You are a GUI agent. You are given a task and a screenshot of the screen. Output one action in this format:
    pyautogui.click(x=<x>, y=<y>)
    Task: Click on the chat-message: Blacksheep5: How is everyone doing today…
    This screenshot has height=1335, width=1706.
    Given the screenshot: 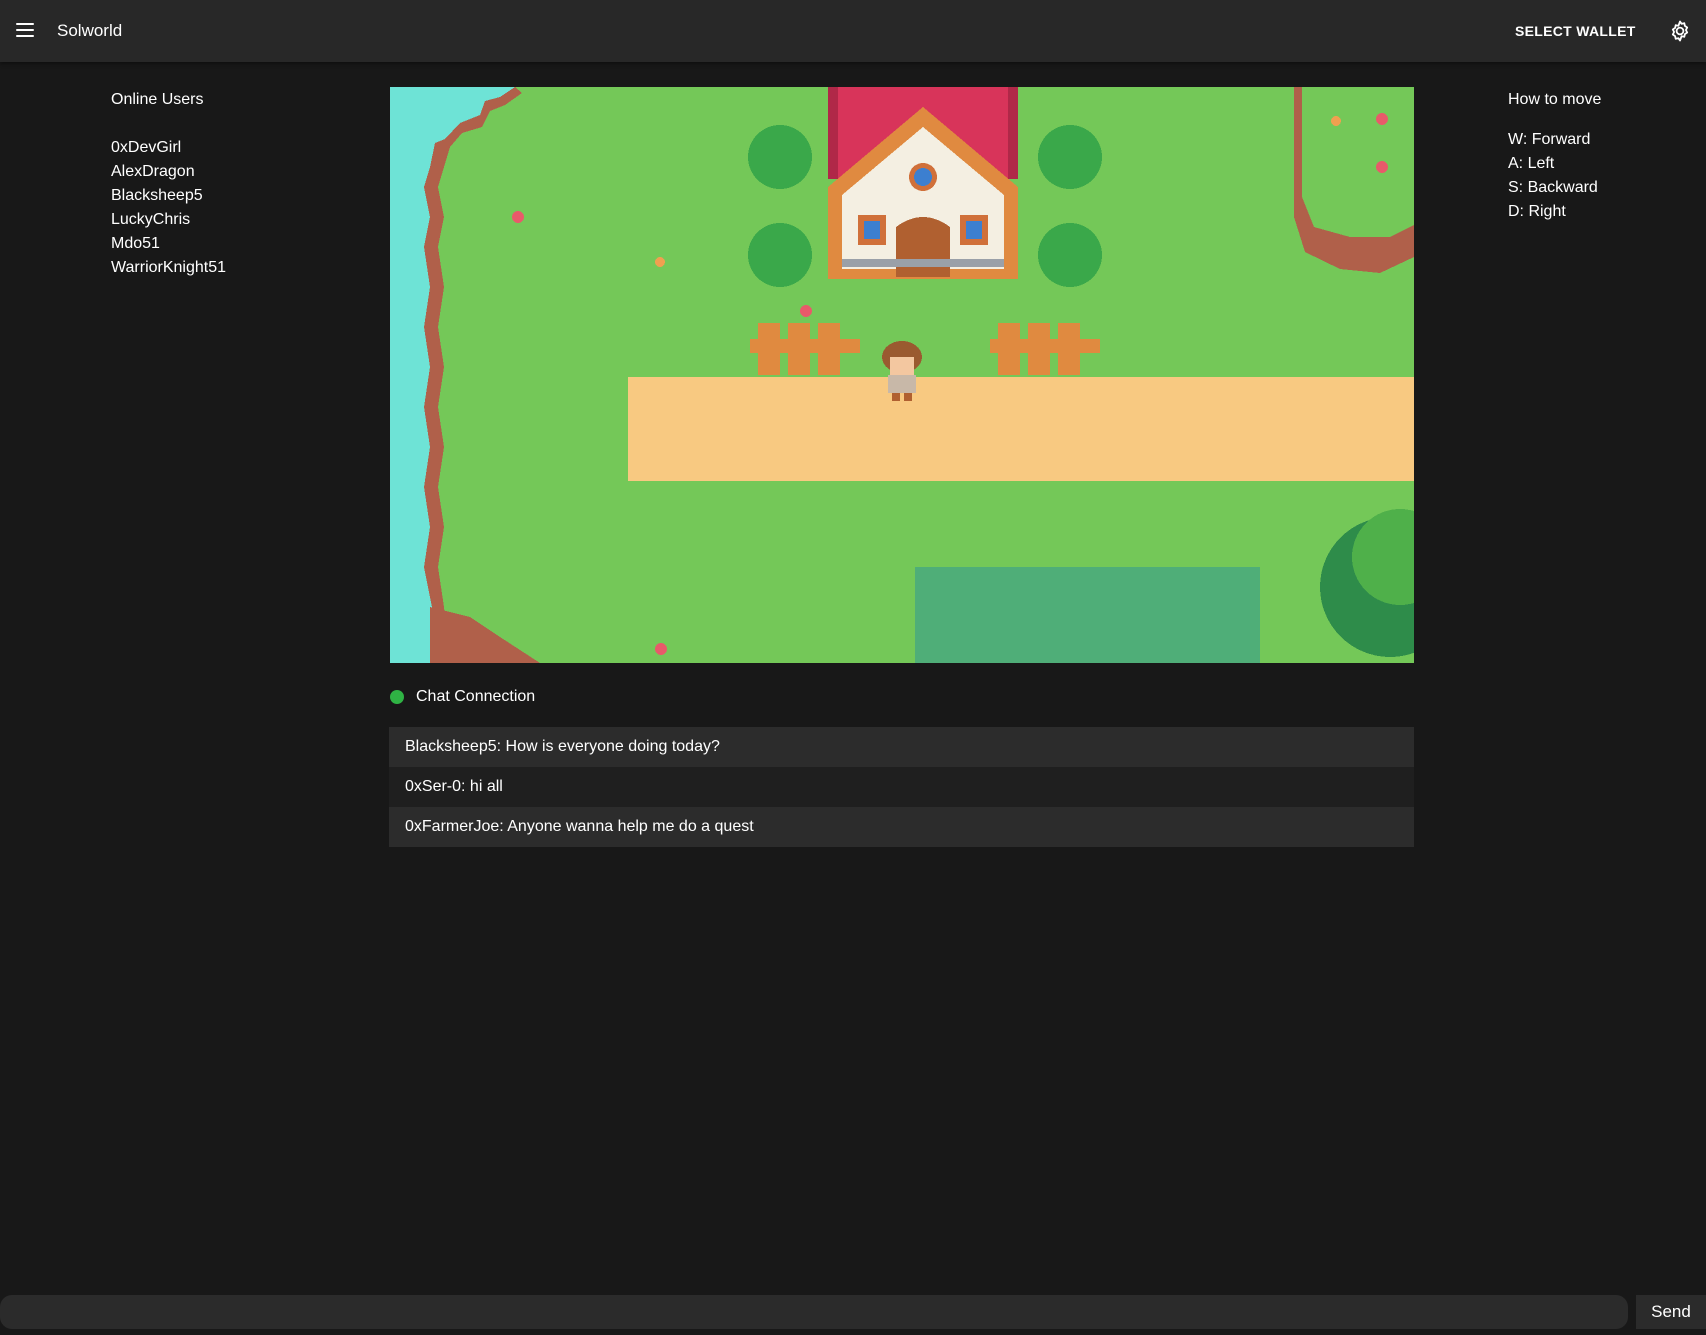 What is the action you would take?
    pyautogui.click(x=901, y=747)
    